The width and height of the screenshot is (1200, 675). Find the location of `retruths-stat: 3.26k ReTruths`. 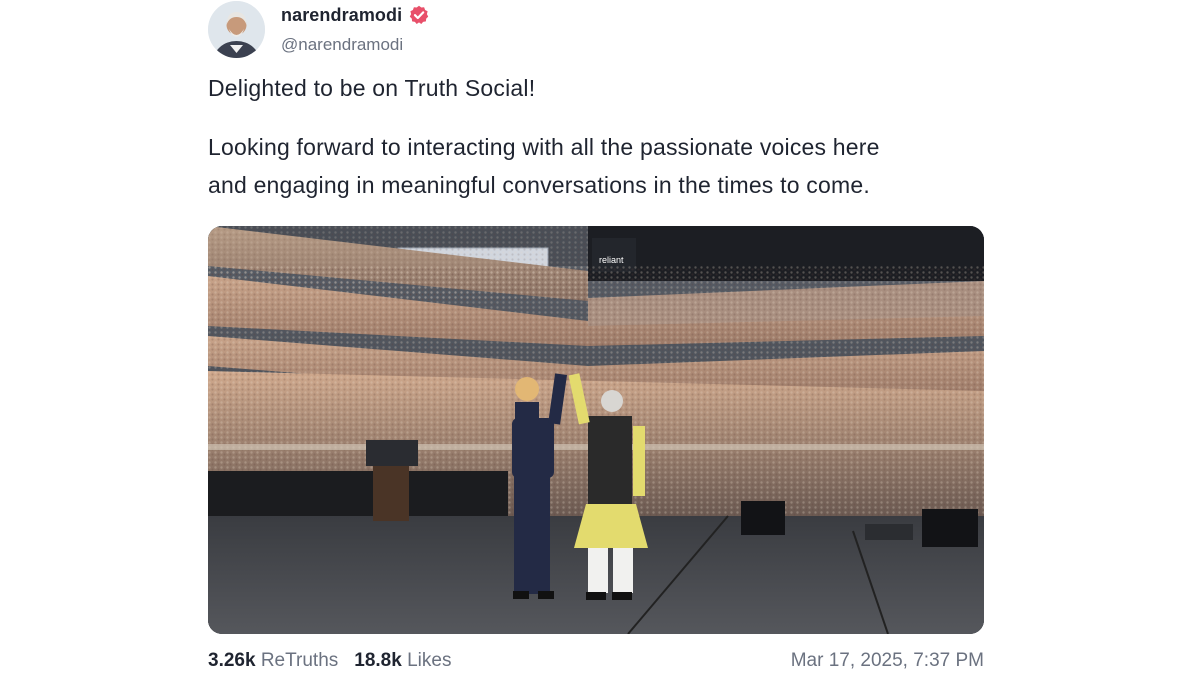

retruths-stat: 3.26k ReTruths is located at coordinates (273, 661).